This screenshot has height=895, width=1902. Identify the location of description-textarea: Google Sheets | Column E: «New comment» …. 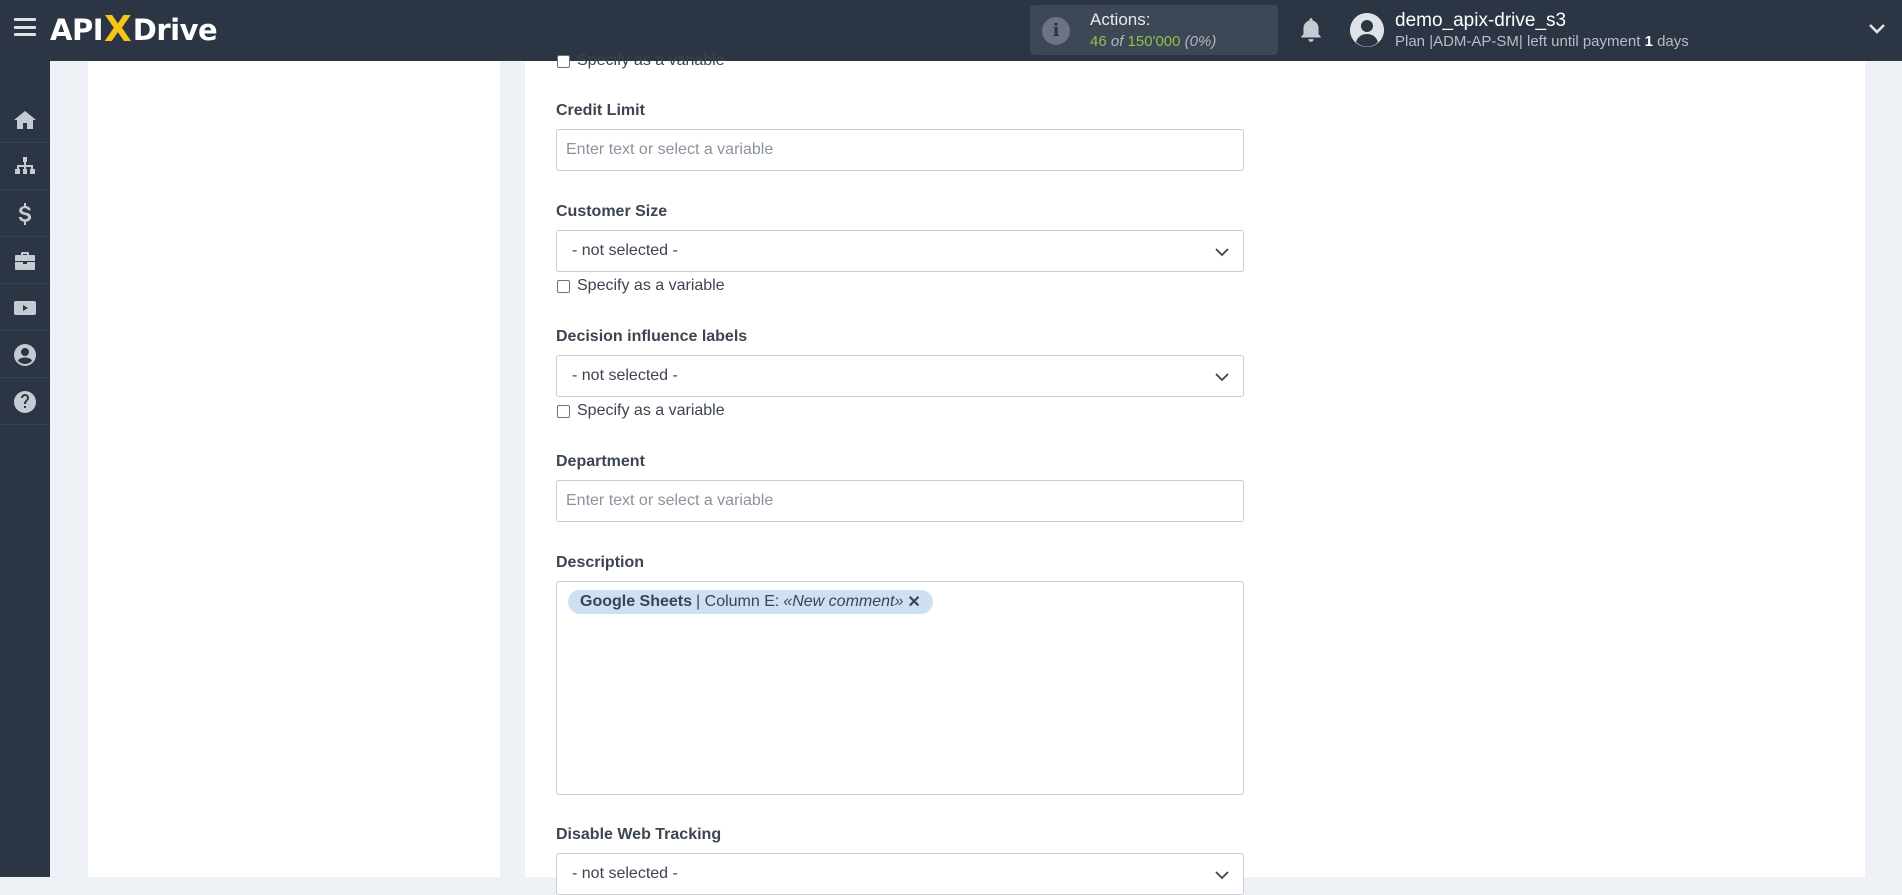
(900, 688).